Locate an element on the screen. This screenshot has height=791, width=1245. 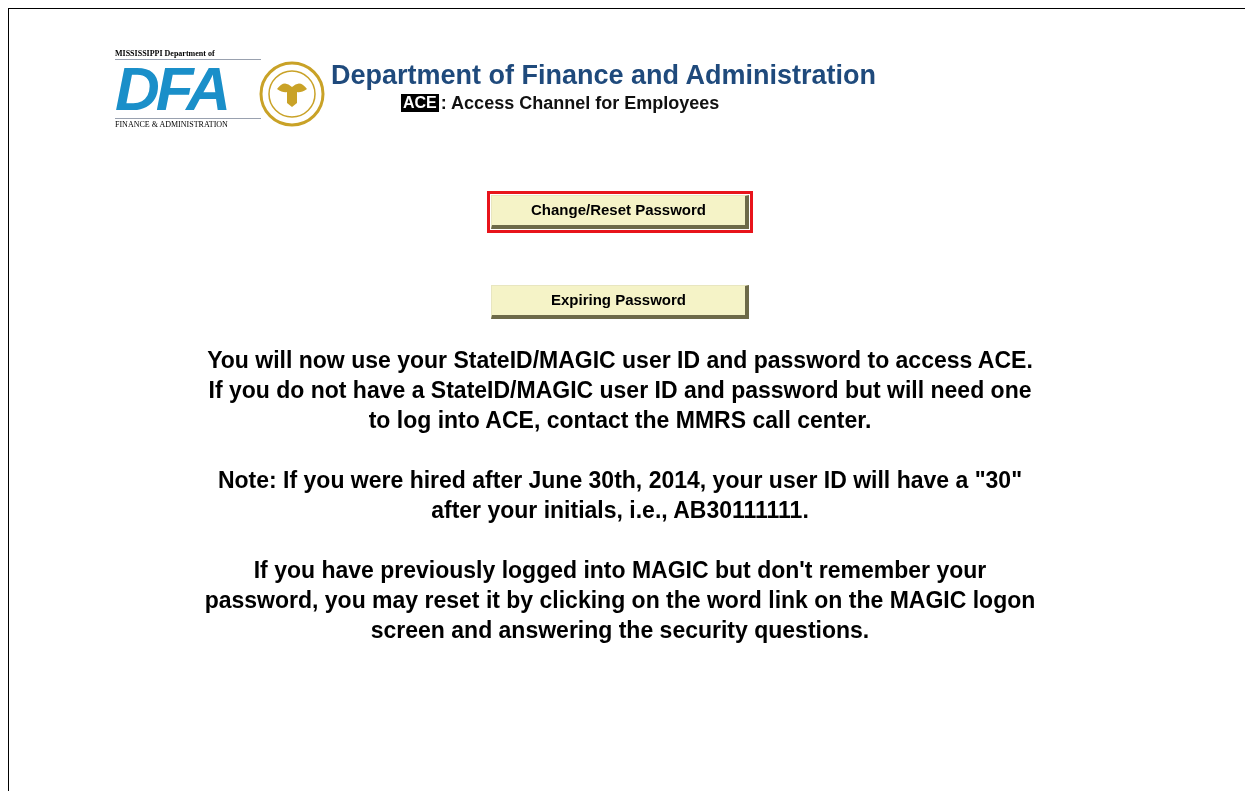
ace-badge: ACE is located at coordinates (420, 103).